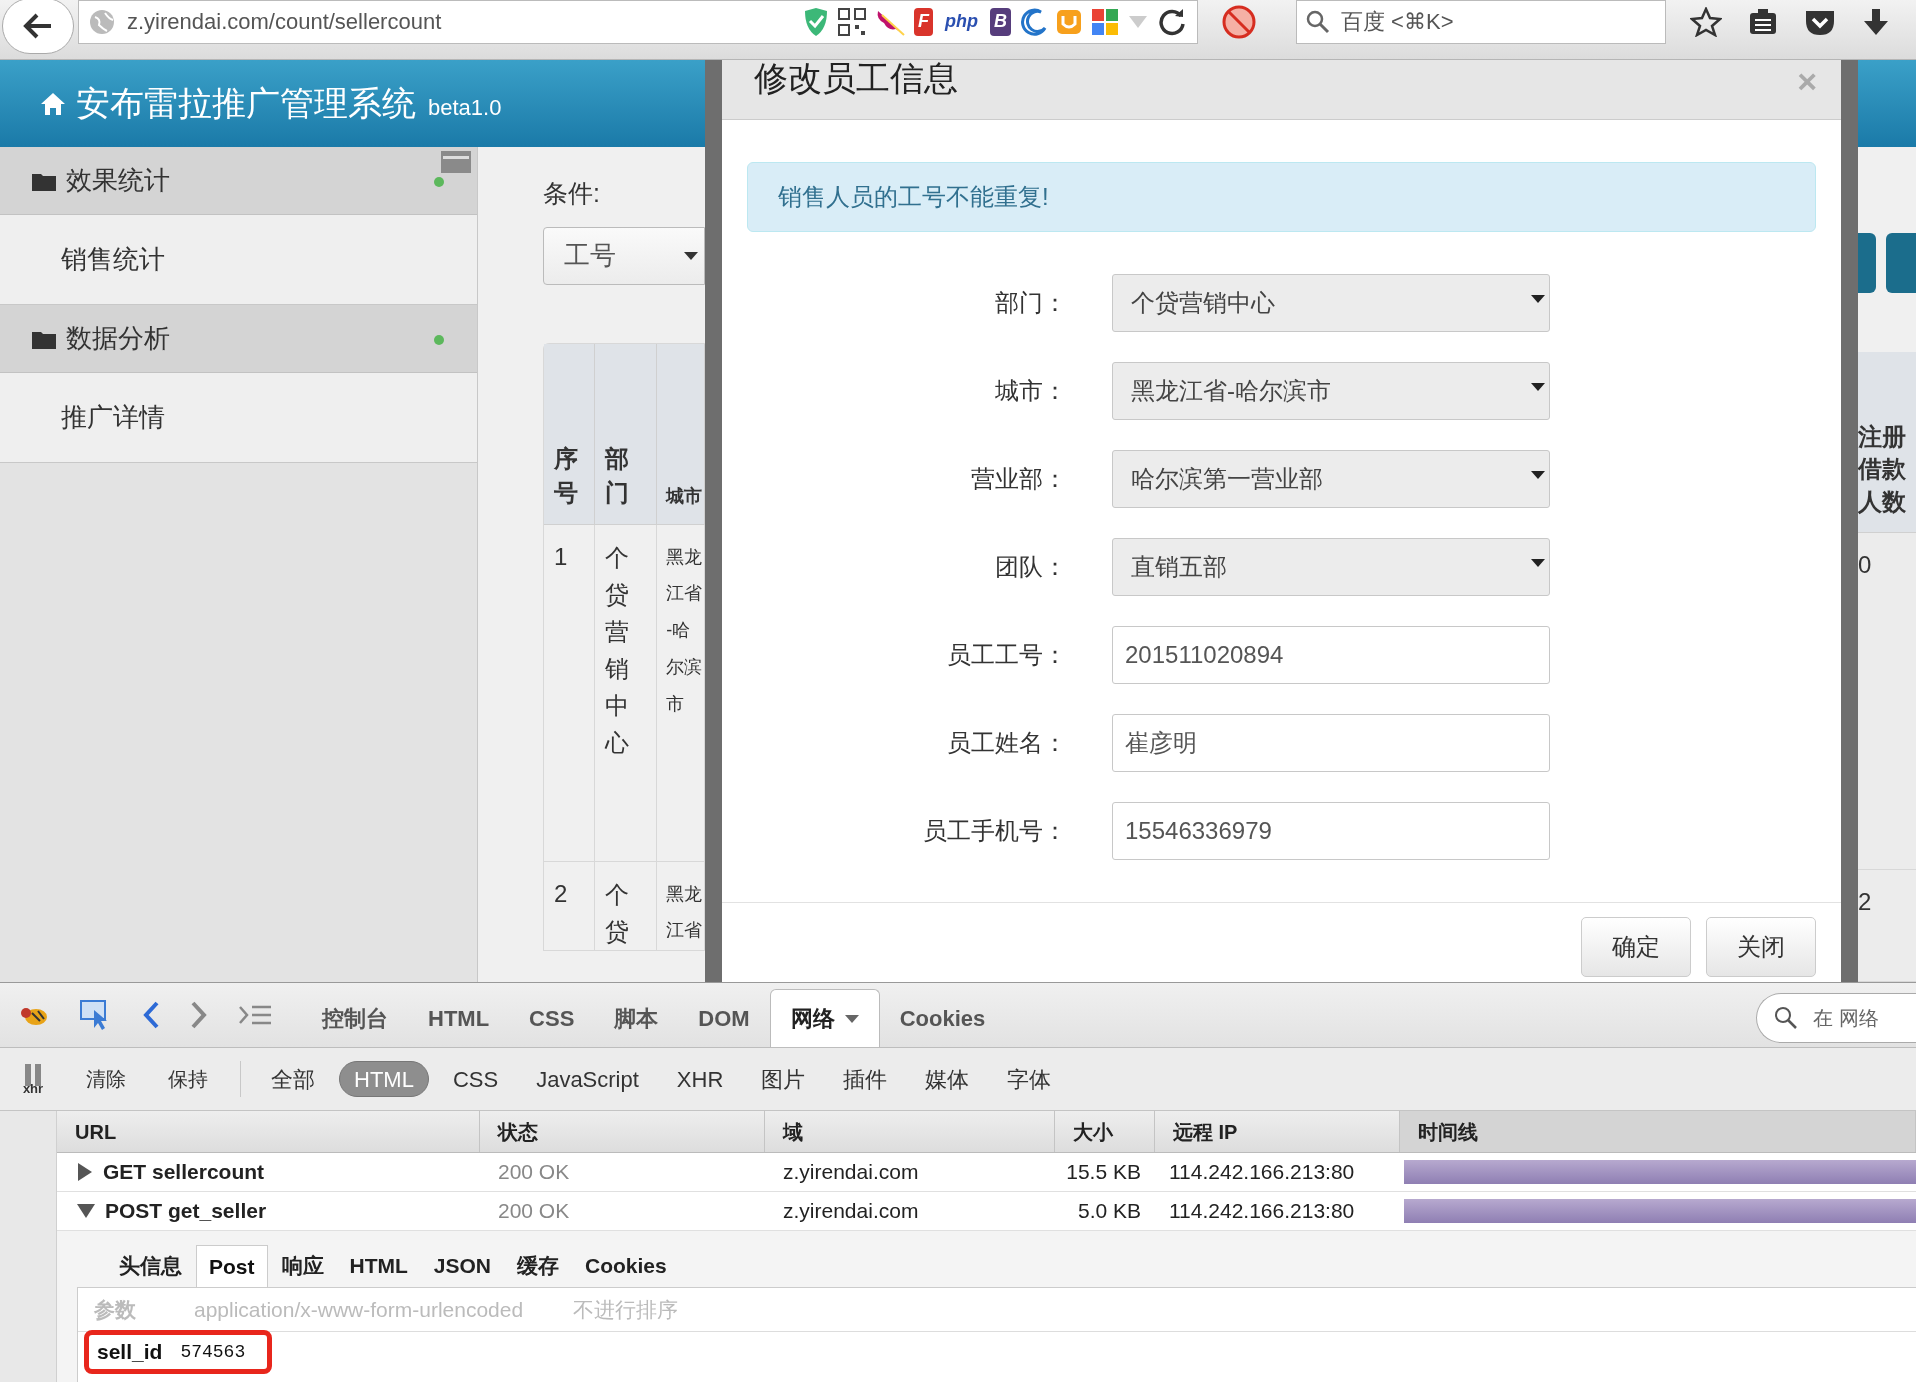 The height and width of the screenshot is (1382, 1916). Describe the element at coordinates (1030, 567) in the screenshot. I see `field-label: 团队：` at that location.